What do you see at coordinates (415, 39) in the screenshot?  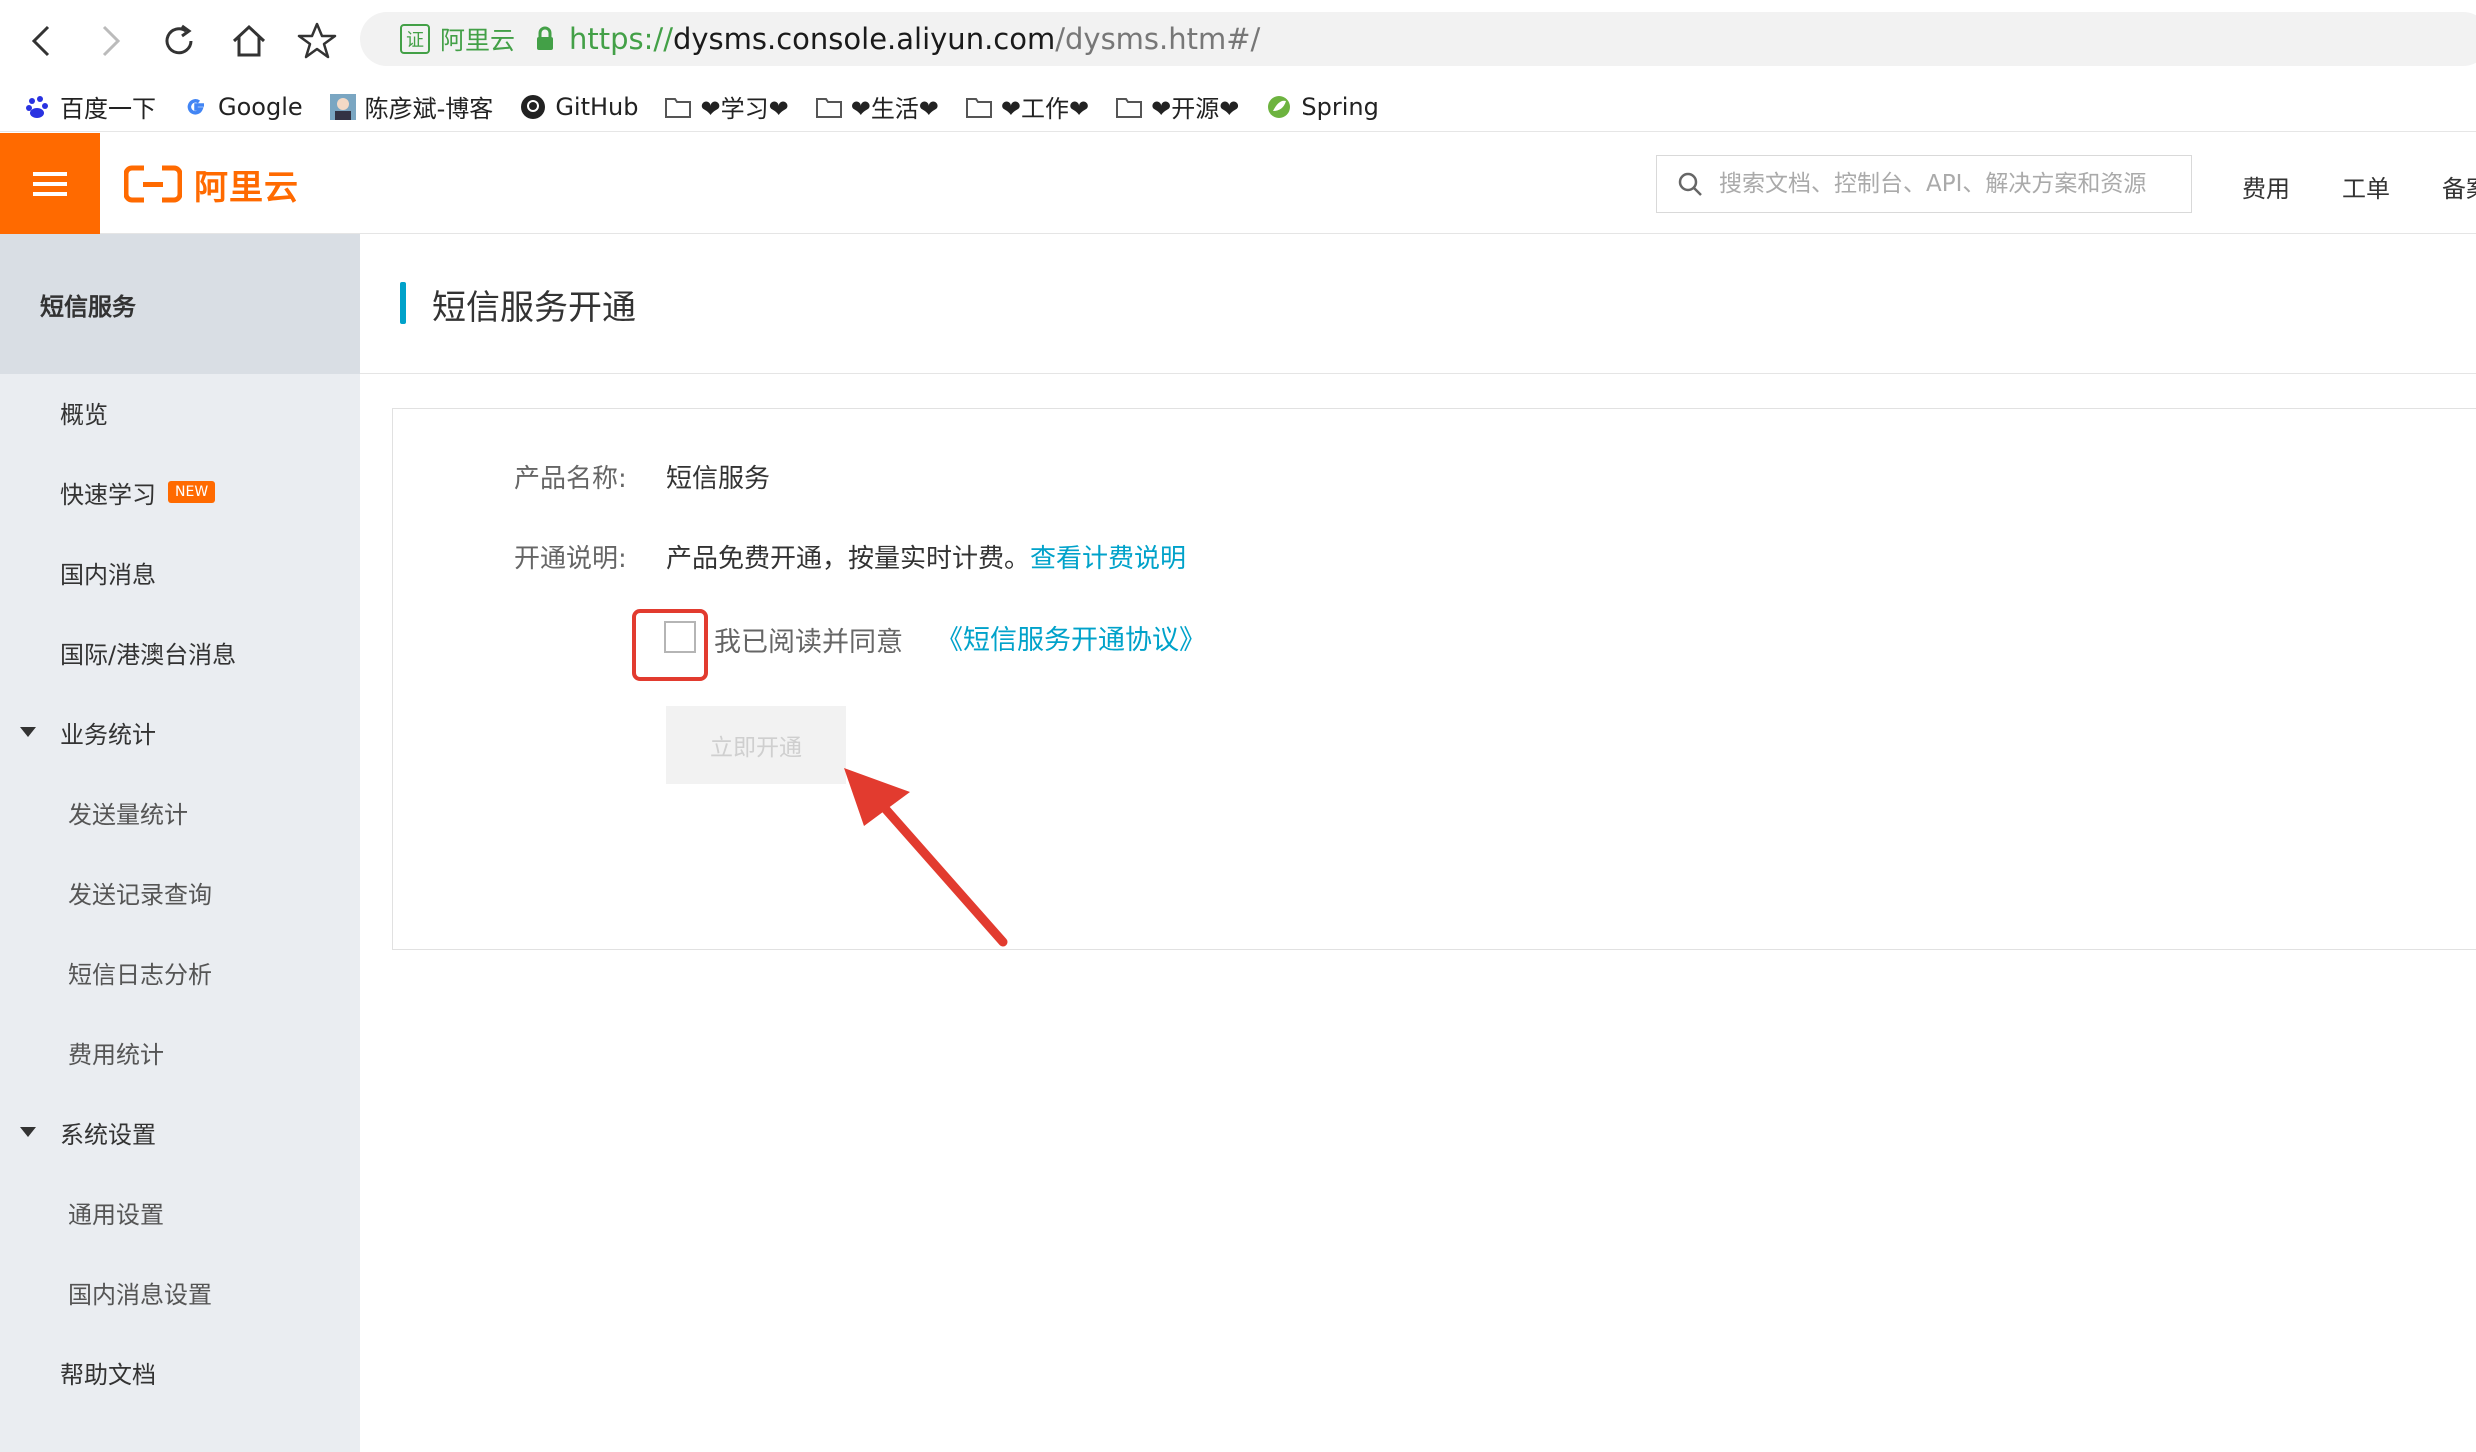 I see `certificate-icon: 证` at bounding box center [415, 39].